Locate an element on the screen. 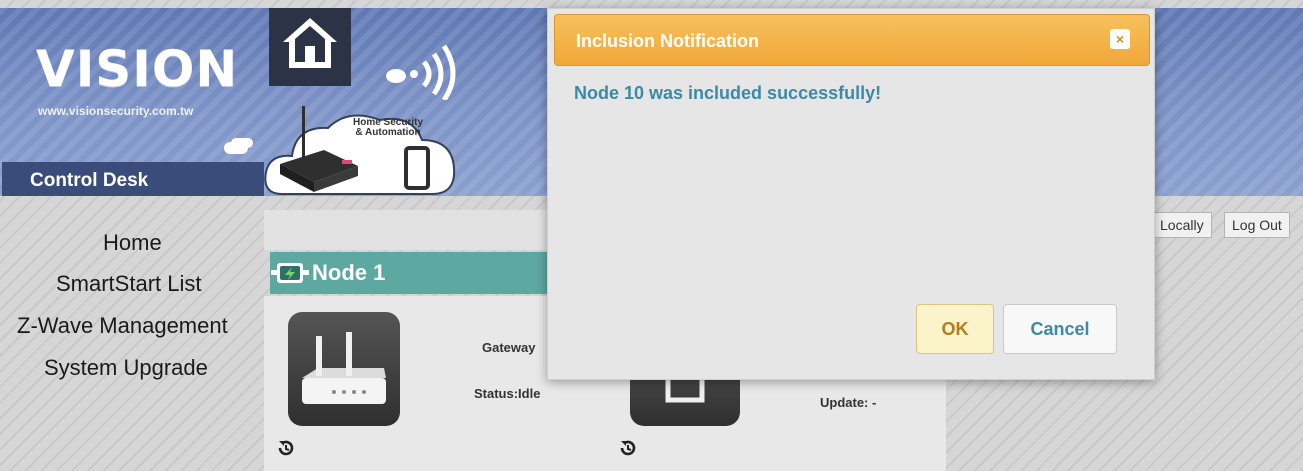  logout-button: Log Out is located at coordinates (1257, 225).